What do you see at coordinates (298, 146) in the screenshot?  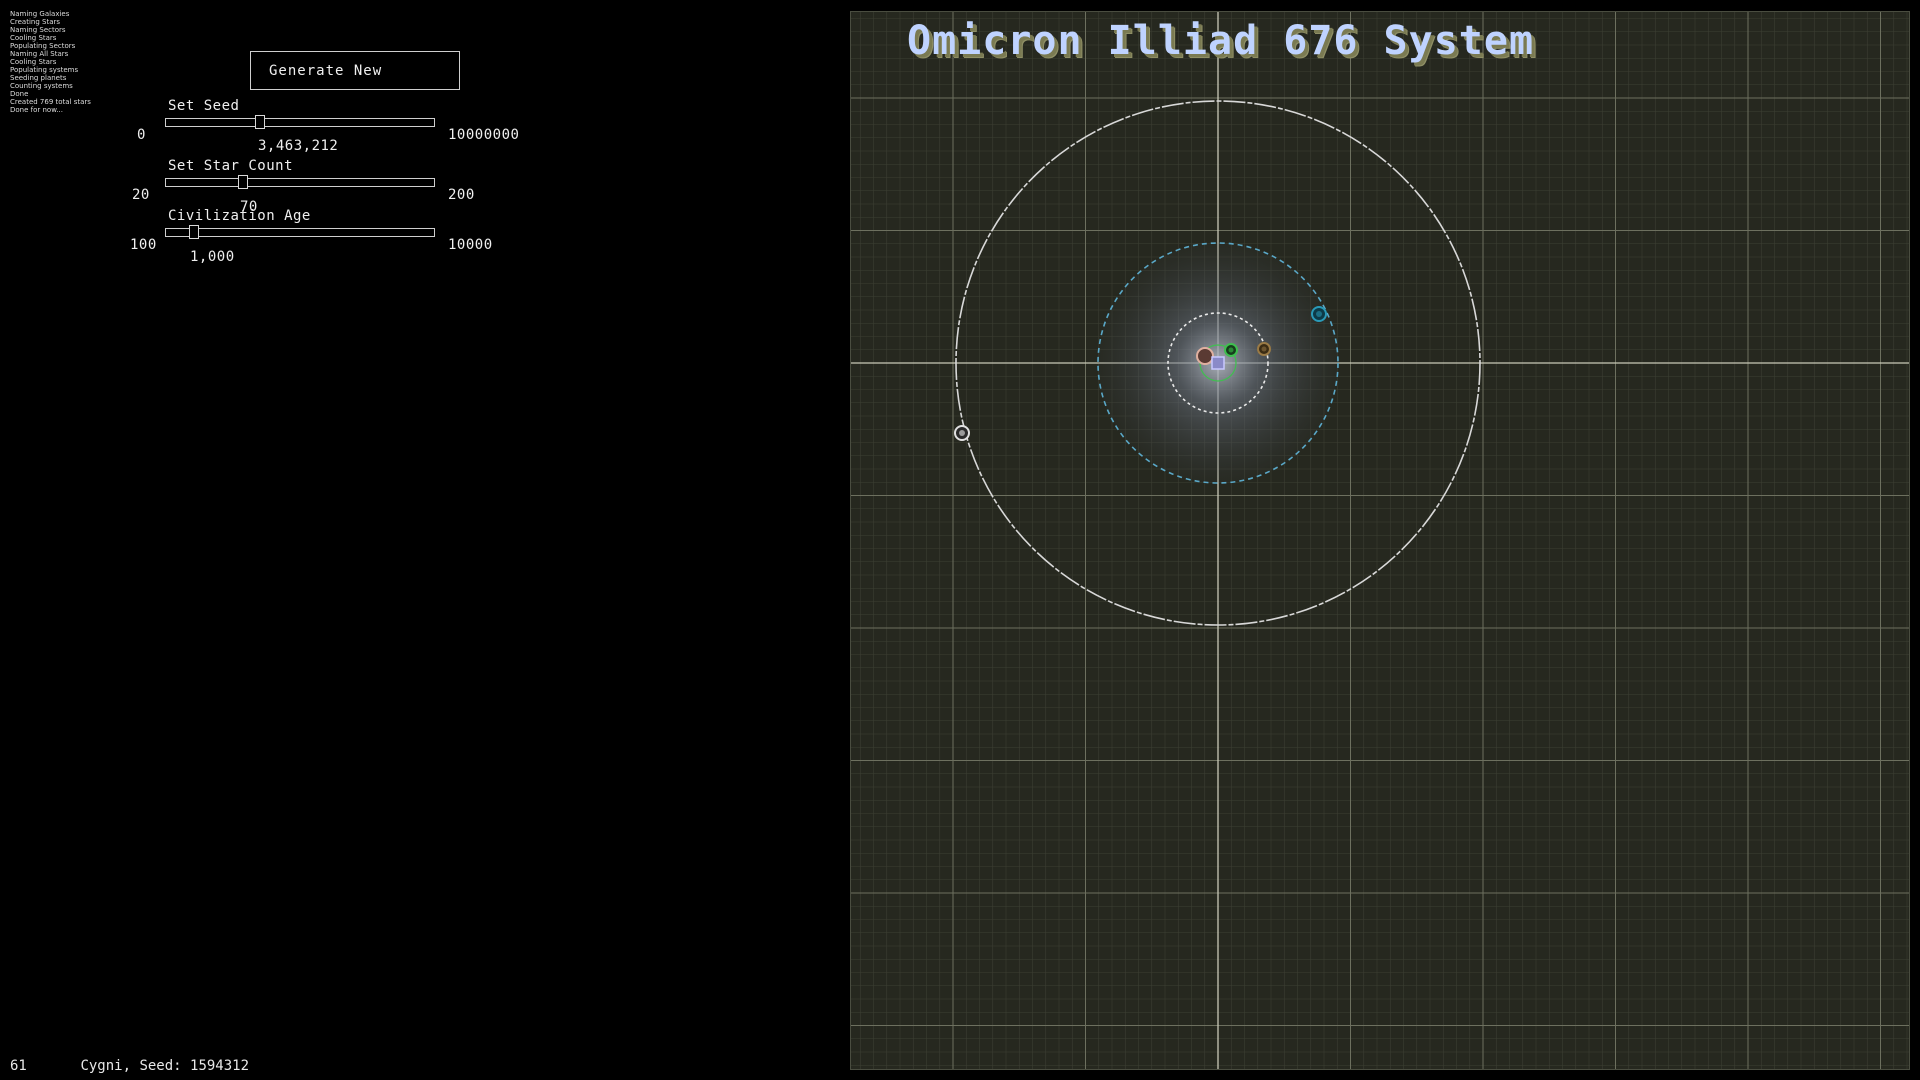 I see `seed-value: 3,463,212` at bounding box center [298, 146].